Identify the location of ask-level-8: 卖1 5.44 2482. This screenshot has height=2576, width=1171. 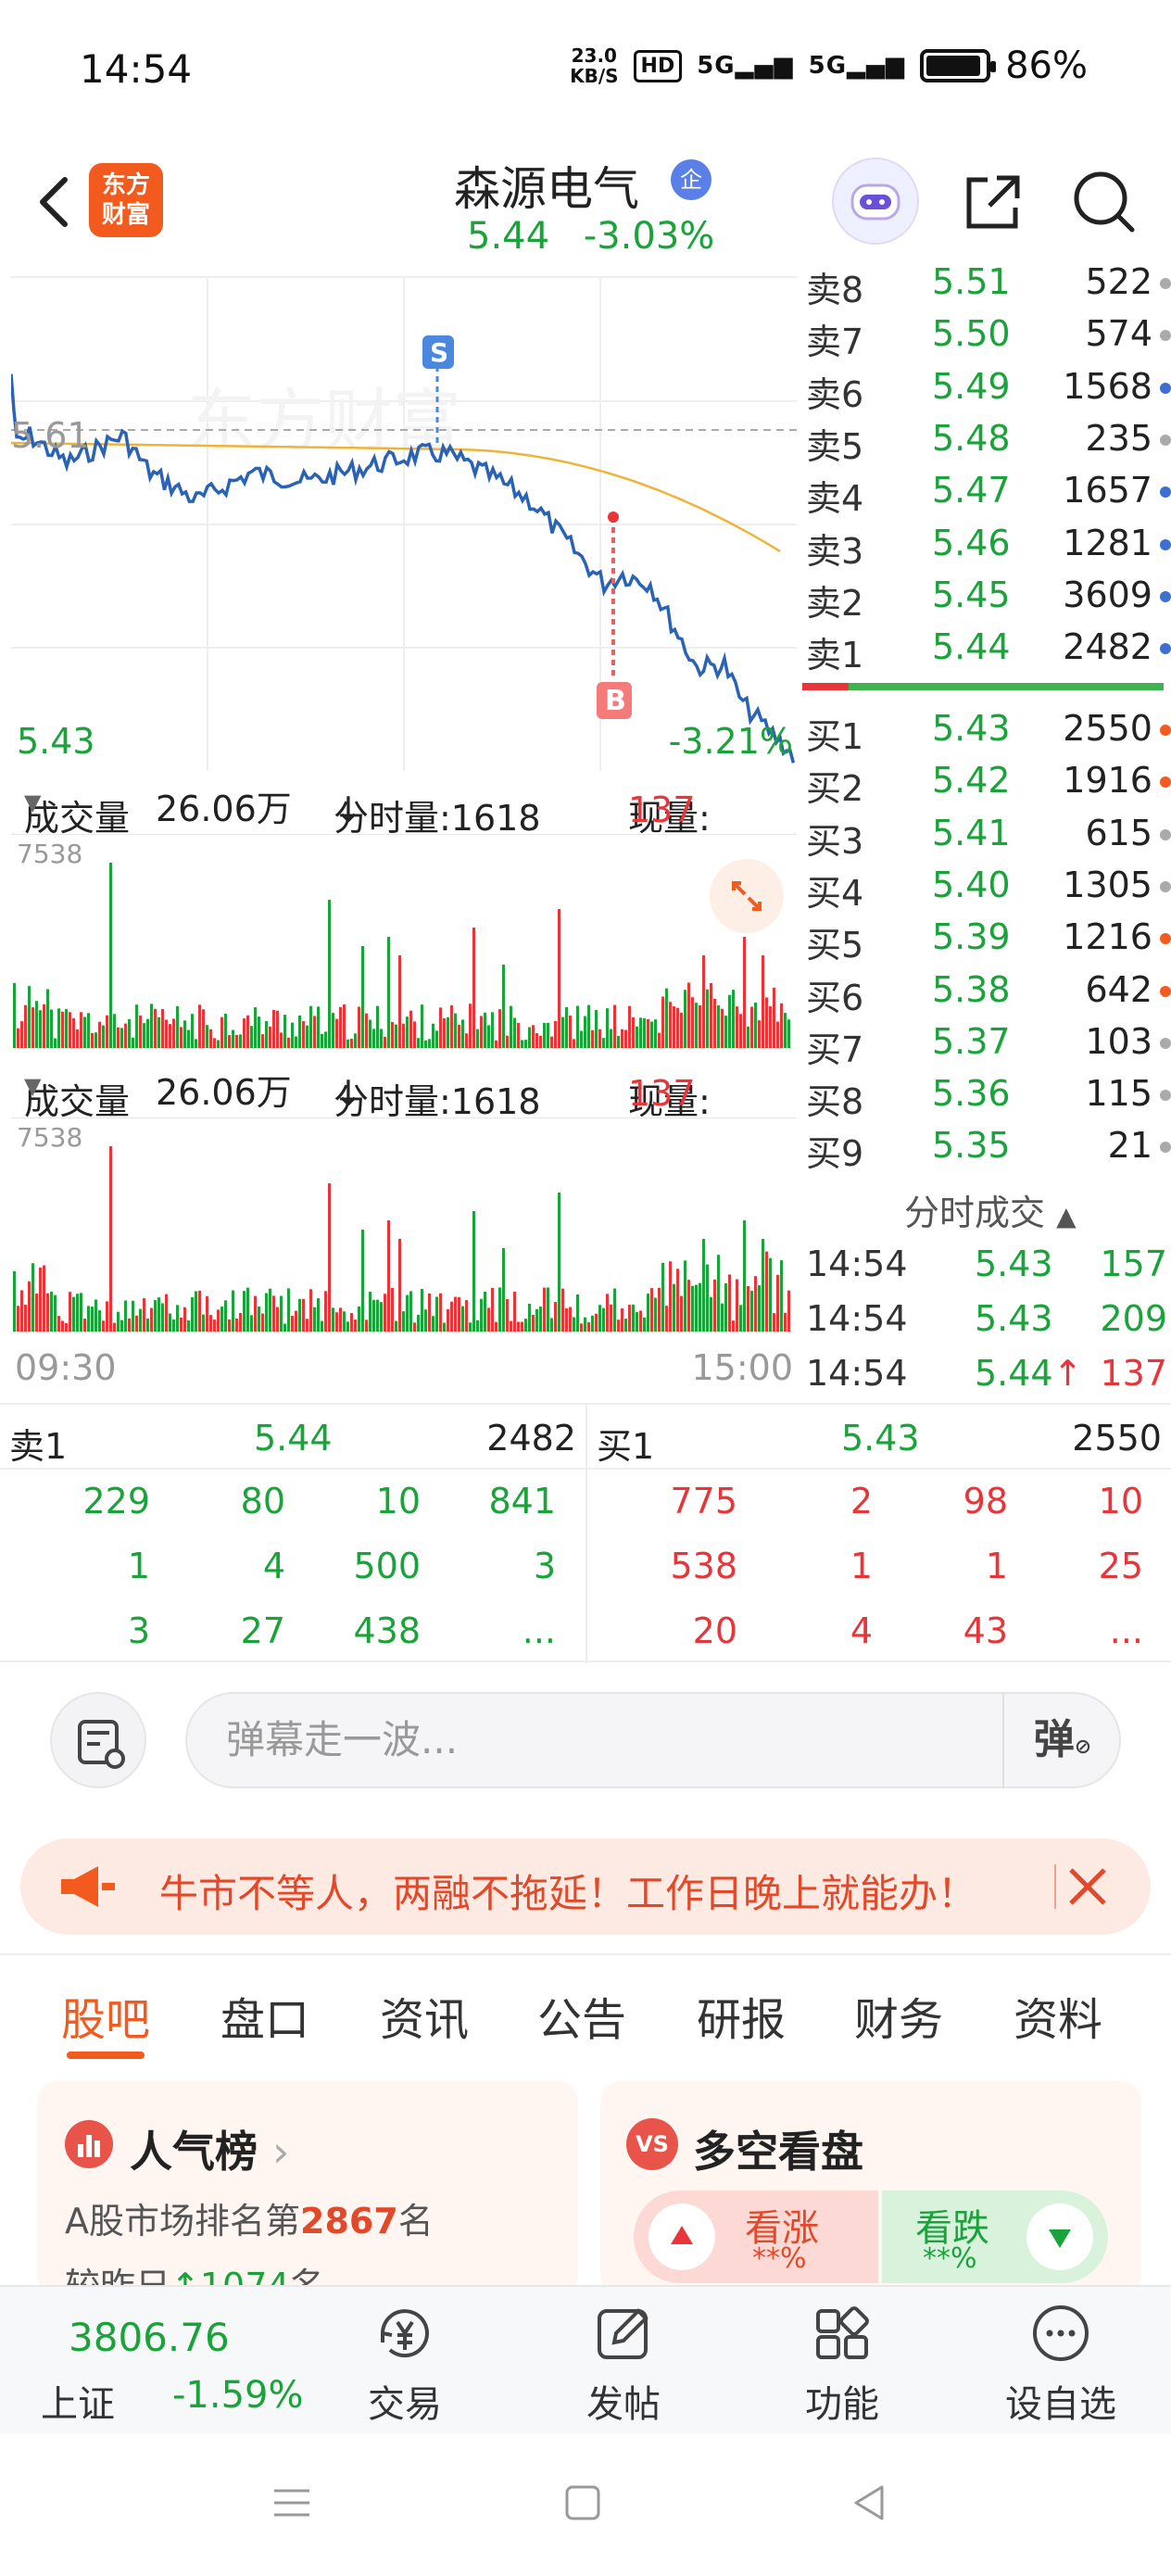
(987, 649).